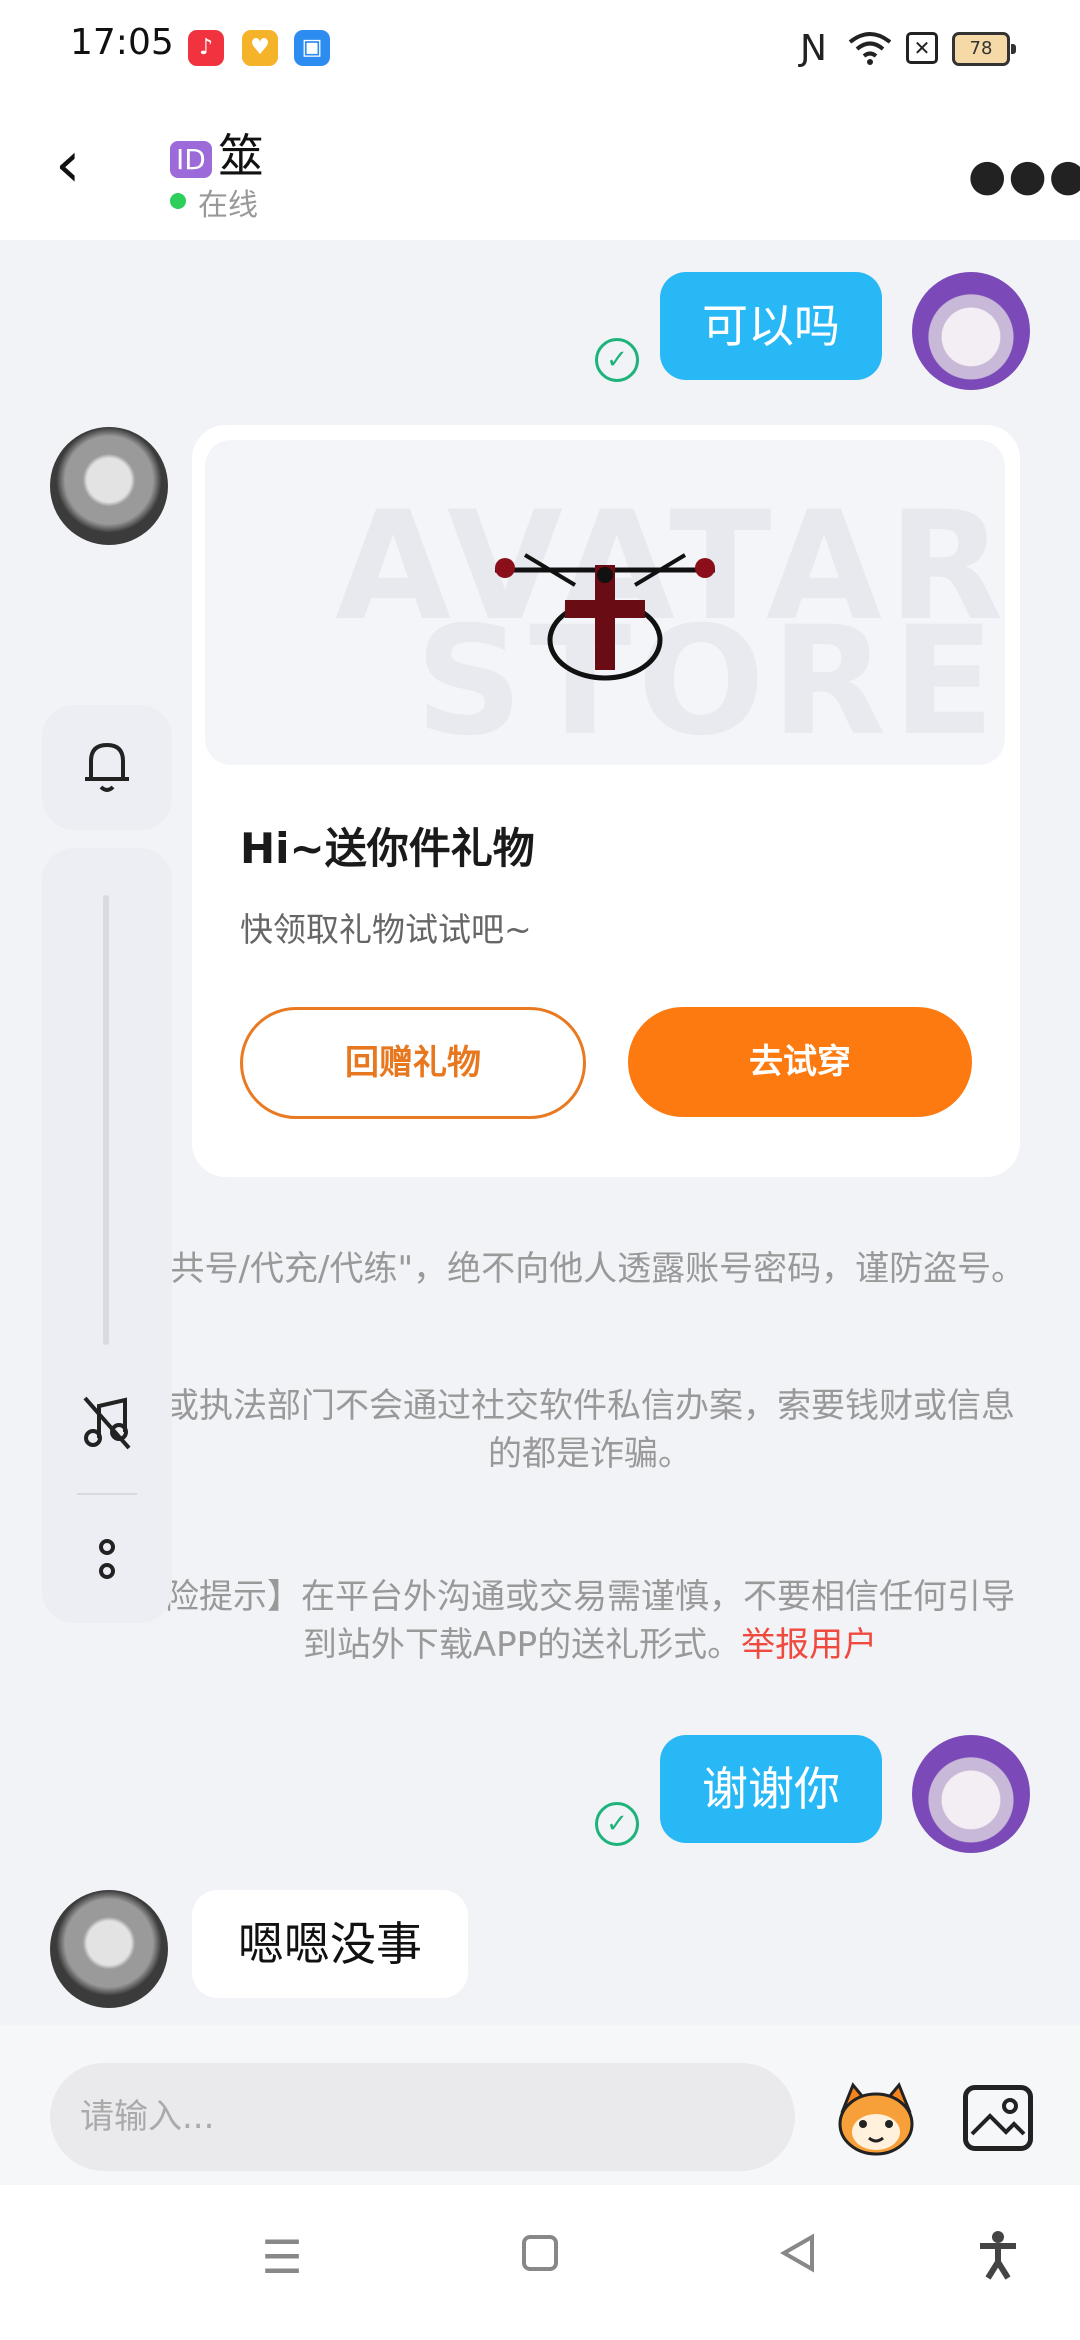  Describe the element at coordinates (260, 48) in the screenshot. I see `heart-app-icon: ♥` at that location.